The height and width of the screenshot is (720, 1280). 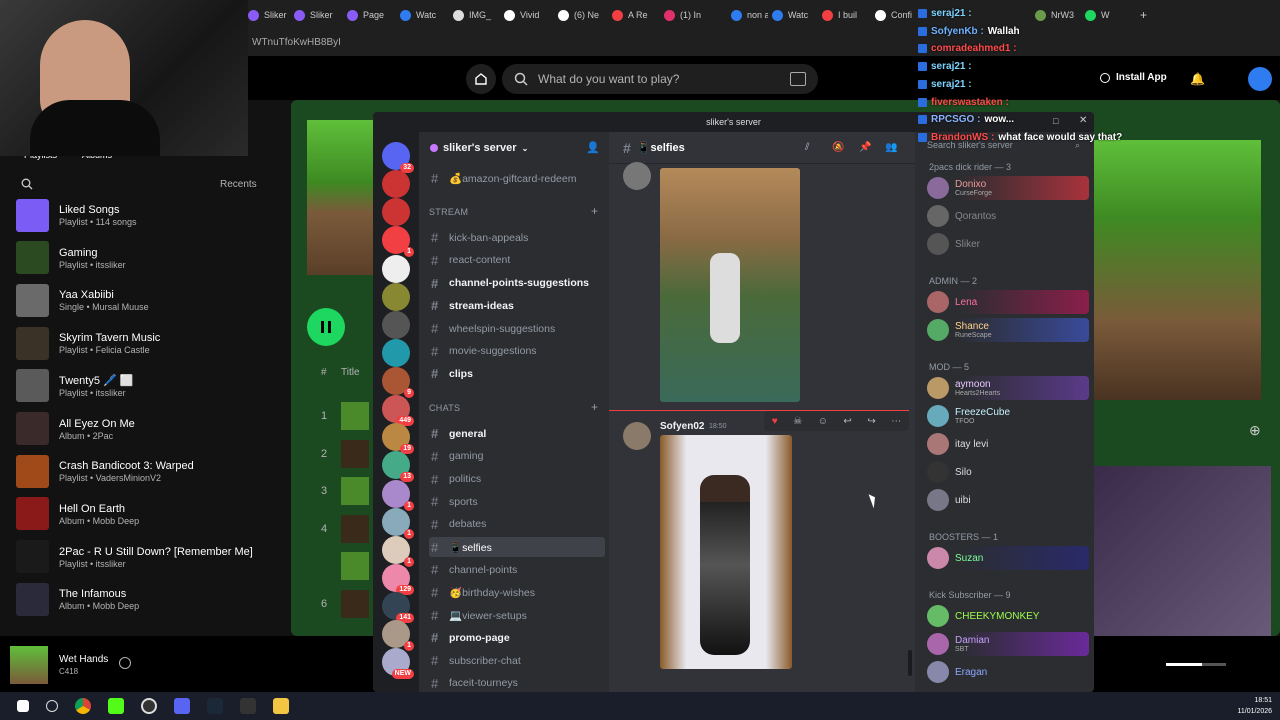 I want to click on library-search-icon, so click(x=27, y=184).